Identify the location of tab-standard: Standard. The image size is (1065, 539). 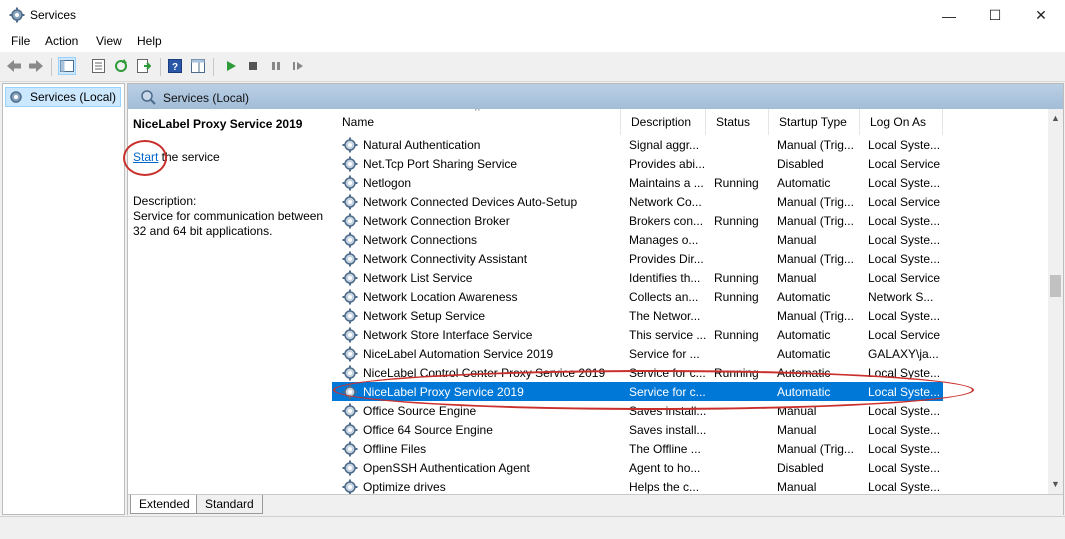
(229, 504).